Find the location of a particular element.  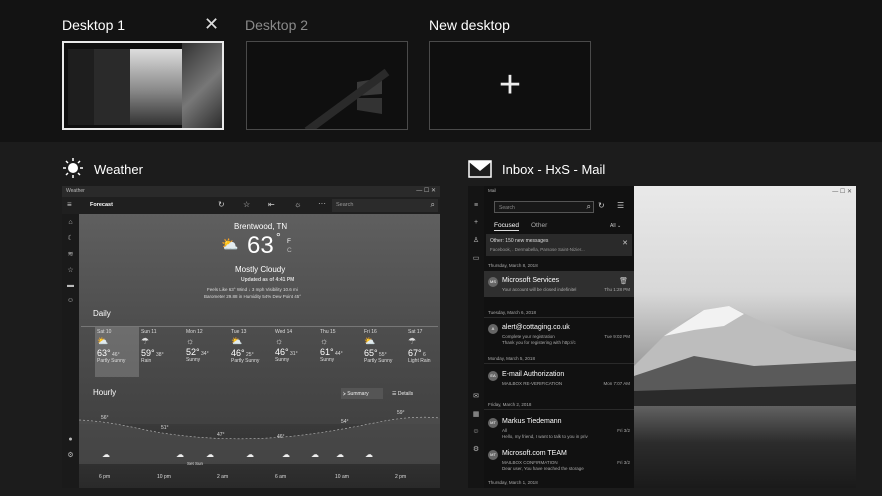

hour-temp: 46° is located at coordinates (281, 437).